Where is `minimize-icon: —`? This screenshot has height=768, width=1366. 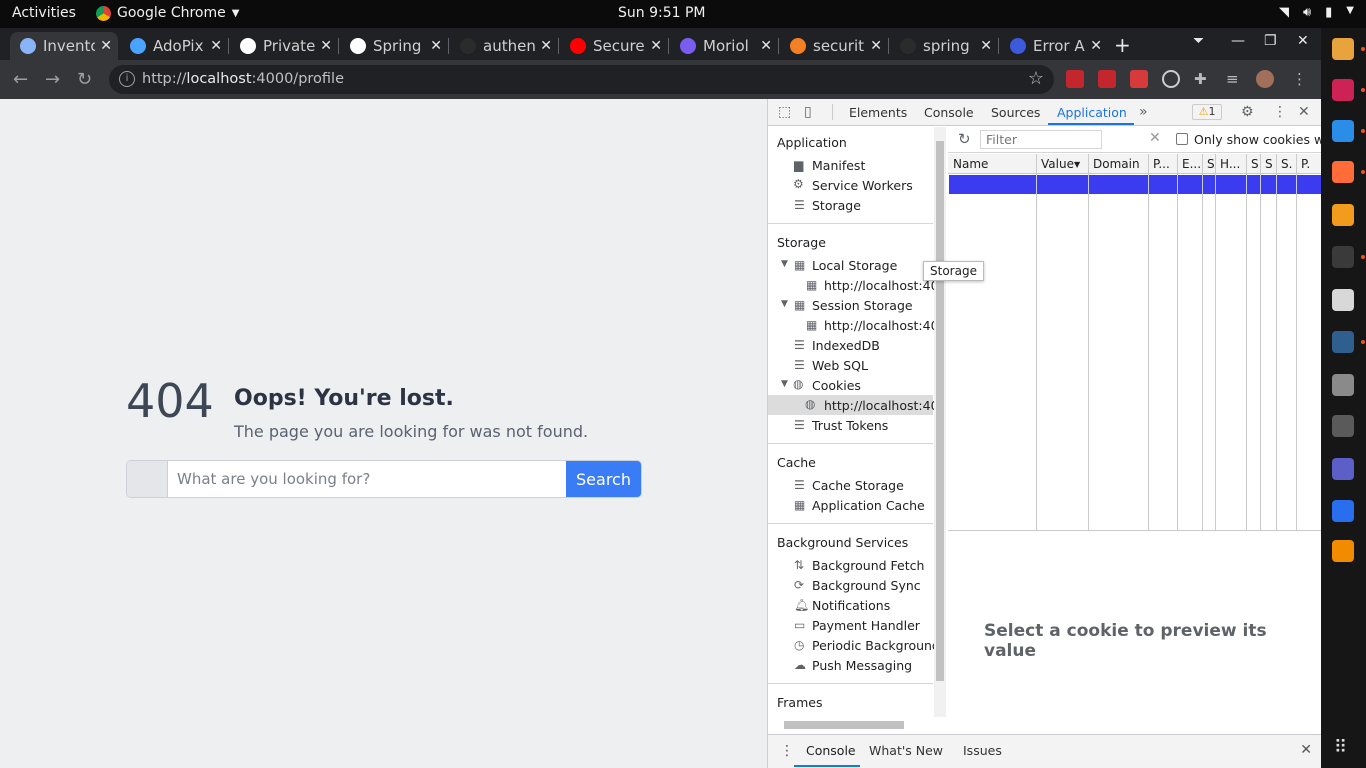 minimize-icon: — is located at coordinates (1238, 41).